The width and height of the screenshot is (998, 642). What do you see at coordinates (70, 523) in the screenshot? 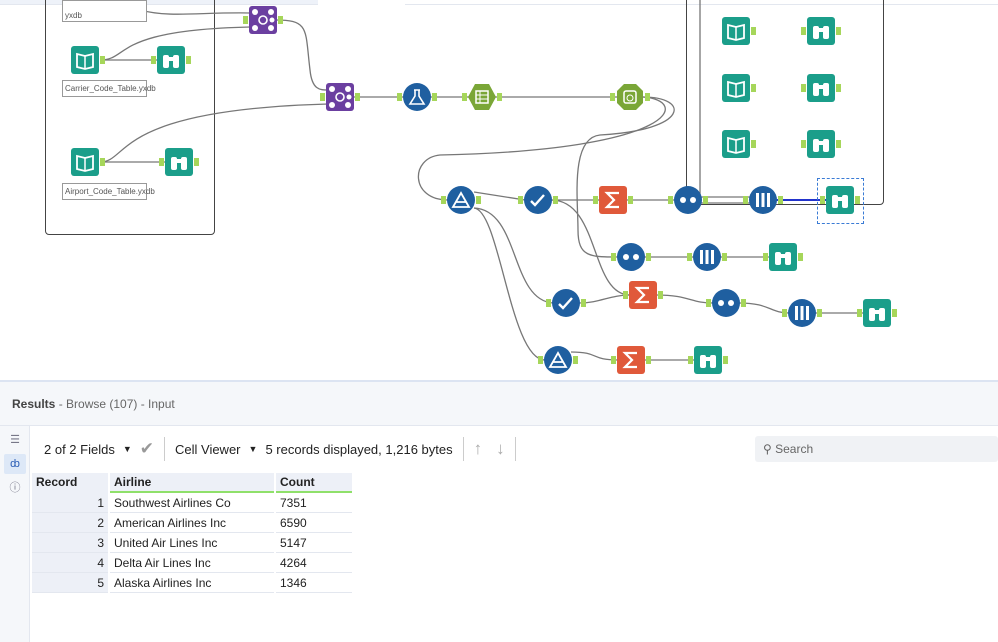
I see `cell-record: 2` at bounding box center [70, 523].